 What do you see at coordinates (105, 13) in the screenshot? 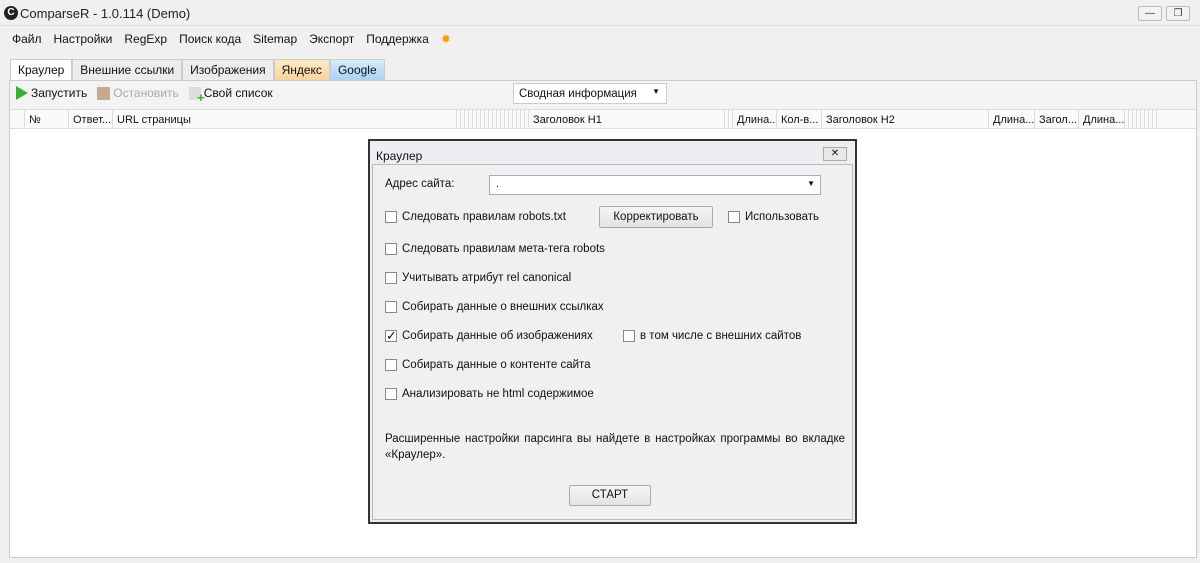
I see `window-title: ComparseR - 1.0.114 (Demo)` at bounding box center [105, 13].